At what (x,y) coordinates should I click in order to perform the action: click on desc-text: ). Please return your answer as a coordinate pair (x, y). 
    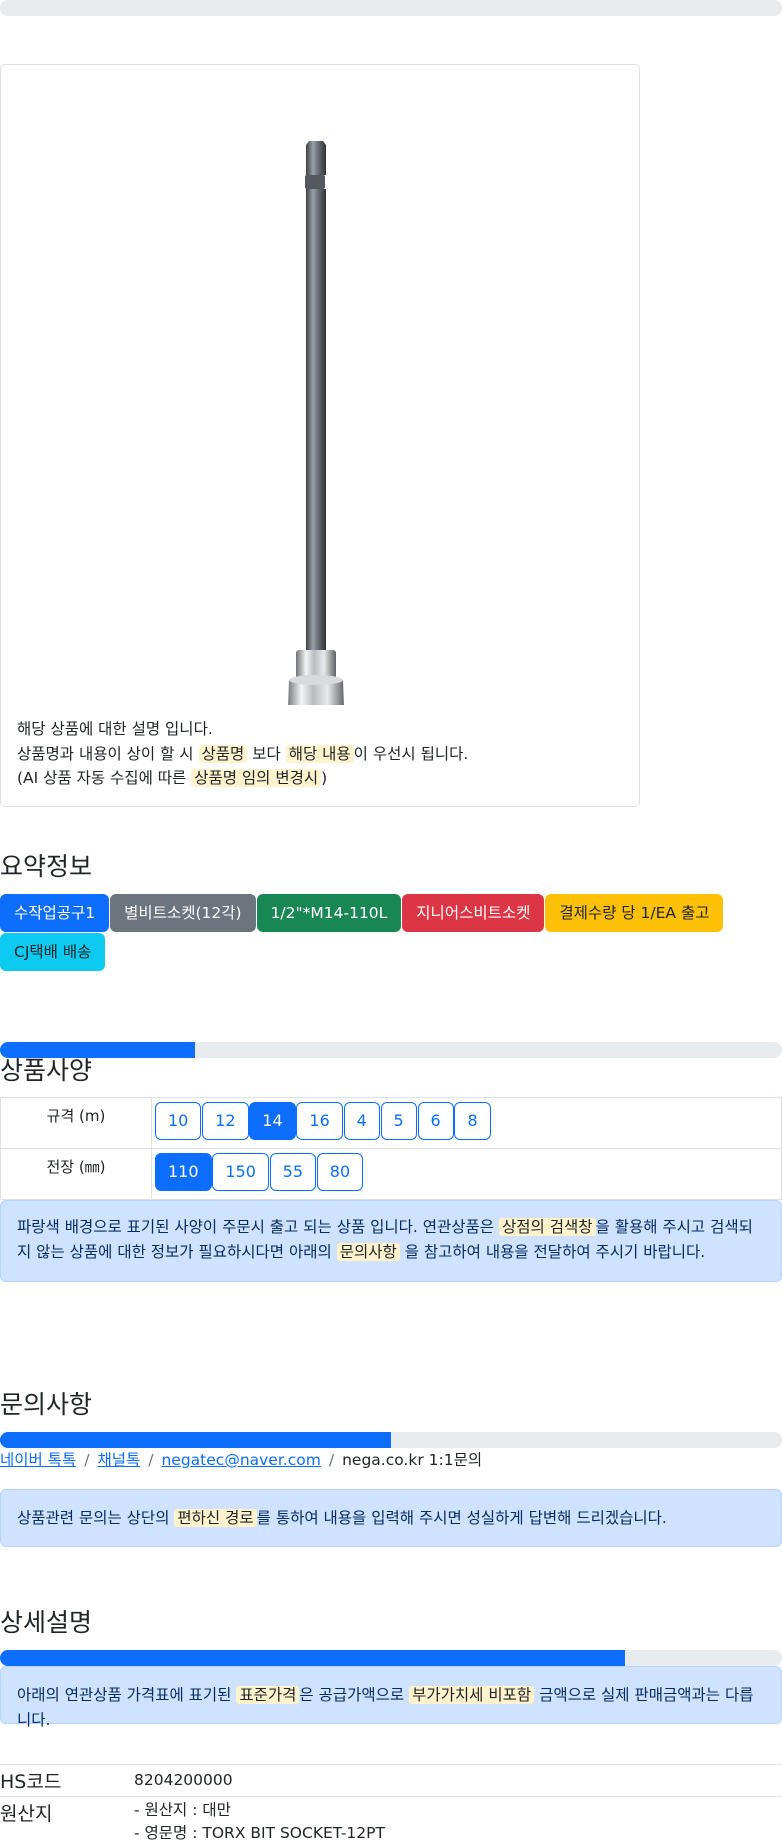
    Looking at the image, I should click on (324, 778).